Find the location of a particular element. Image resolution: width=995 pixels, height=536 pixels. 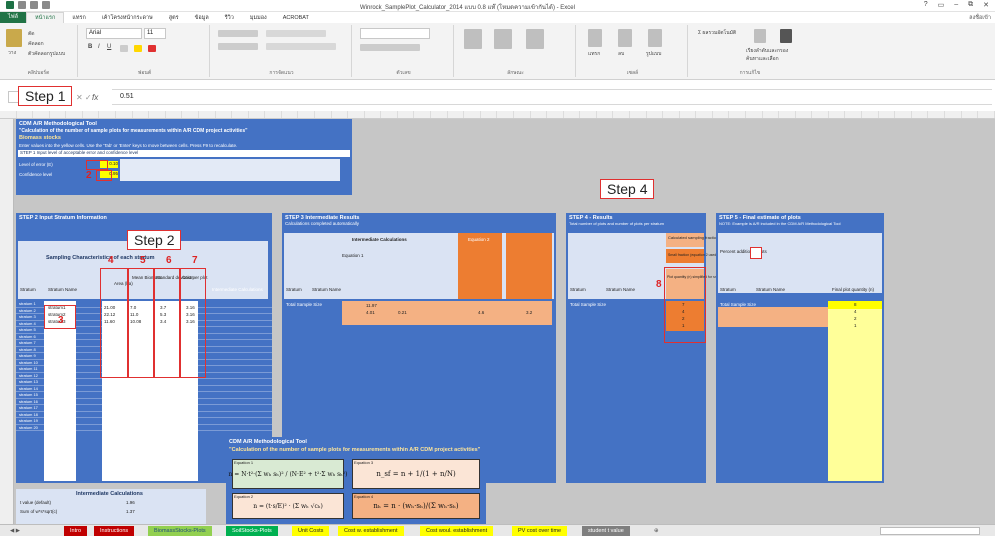

font-size-select: 11 is located at coordinates (155, 33).